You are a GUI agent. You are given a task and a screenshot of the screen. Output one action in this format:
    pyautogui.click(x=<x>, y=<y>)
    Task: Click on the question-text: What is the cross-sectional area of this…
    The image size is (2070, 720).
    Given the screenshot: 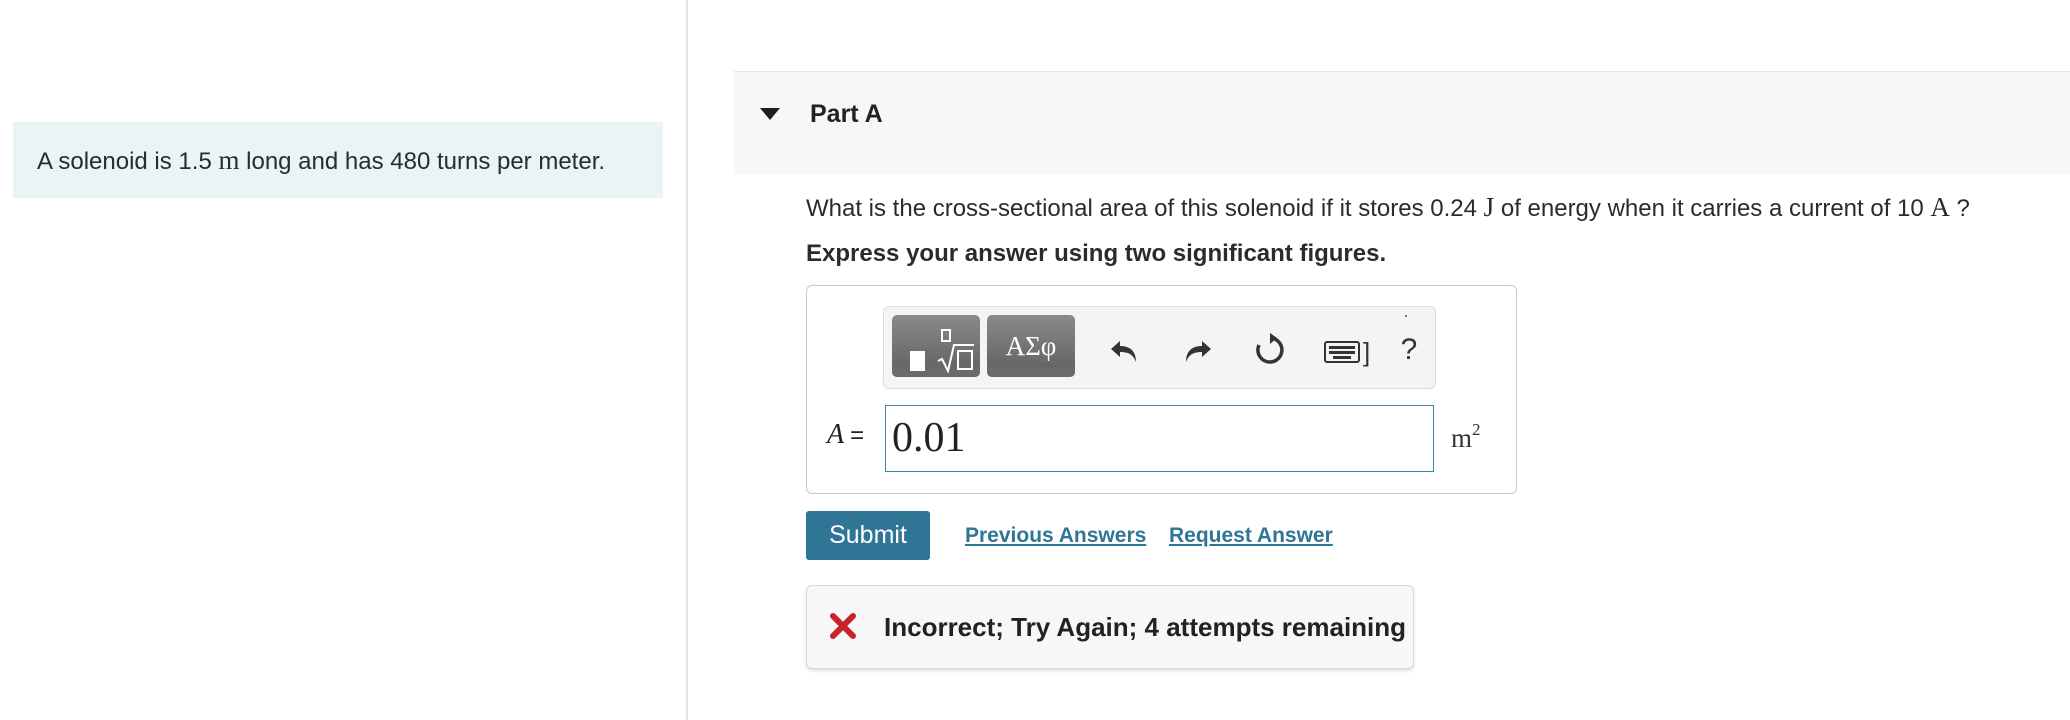 What is the action you would take?
    pyautogui.click(x=1388, y=207)
    